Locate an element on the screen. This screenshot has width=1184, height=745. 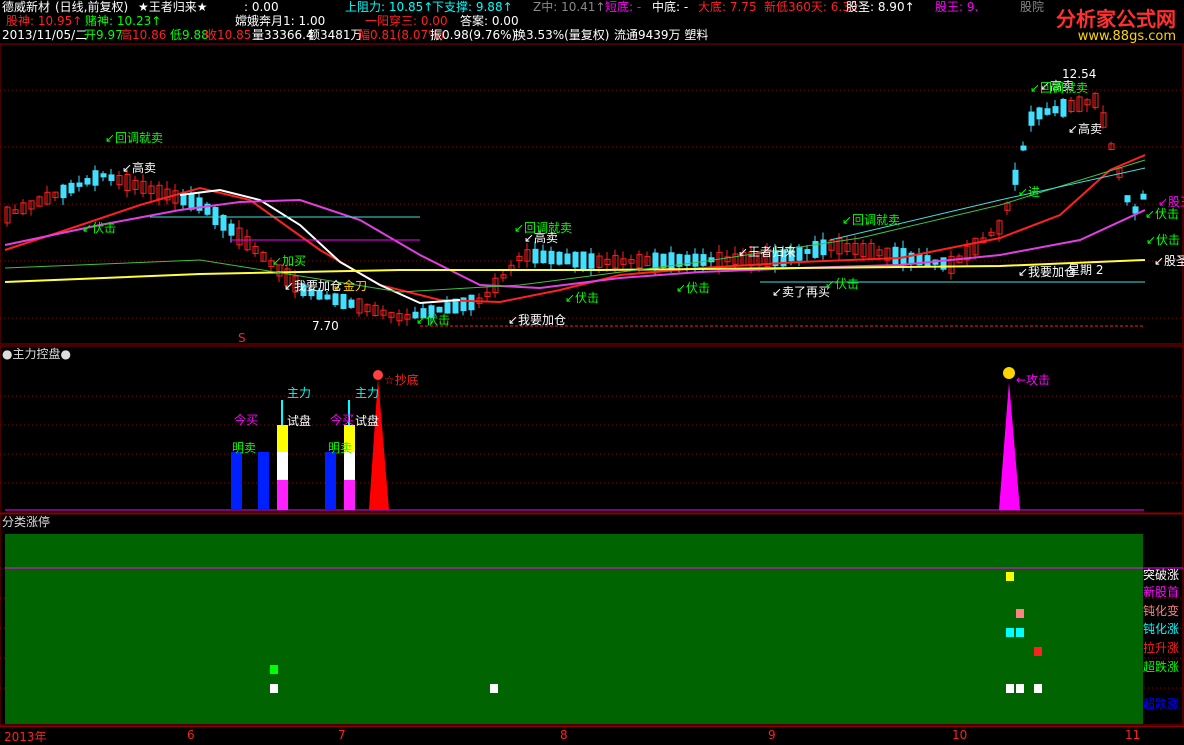
x-axis-label: 9 is located at coordinates (772, 735).